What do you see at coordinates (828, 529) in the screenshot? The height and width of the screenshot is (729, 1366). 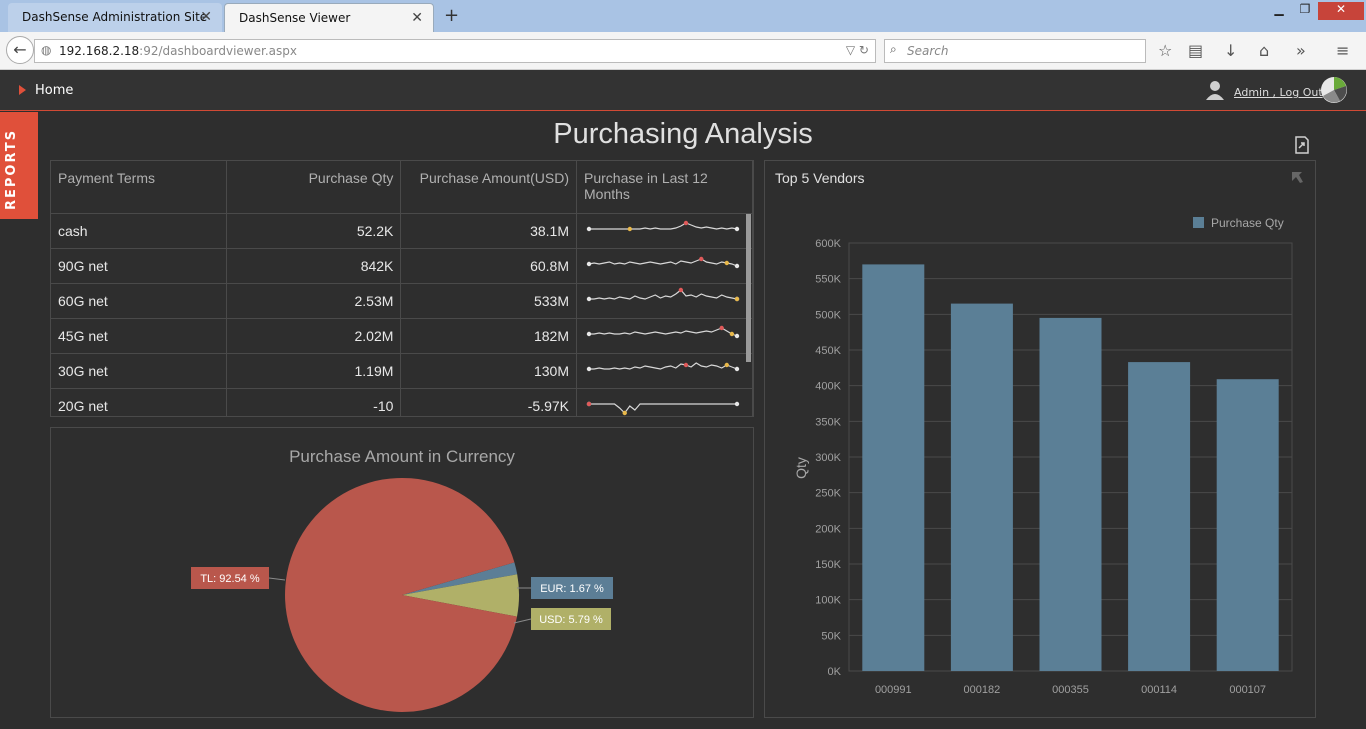 I see `y-tick-label: 200K` at bounding box center [828, 529].